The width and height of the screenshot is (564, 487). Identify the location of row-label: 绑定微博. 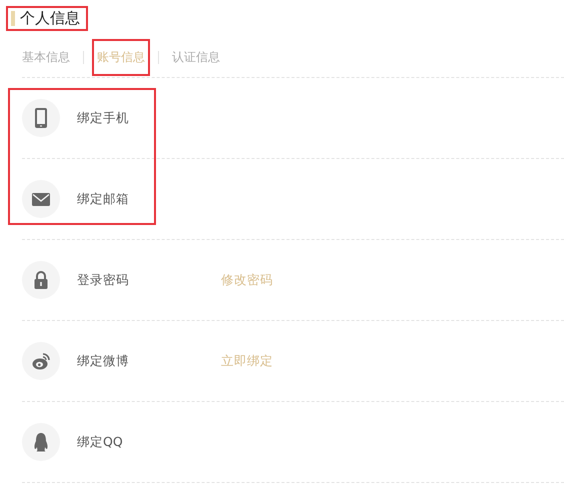
(103, 361).